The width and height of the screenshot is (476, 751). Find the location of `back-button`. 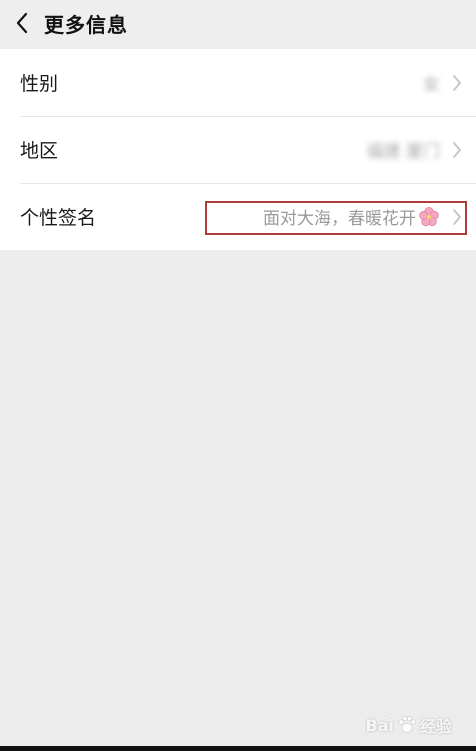

back-button is located at coordinates (22, 23).